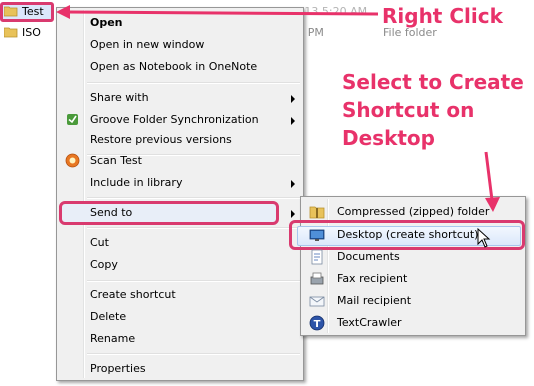 This screenshot has width=534, height=386. Describe the element at coordinates (222, 13) in the screenshot. I see `right-click-arrow-line` at that location.